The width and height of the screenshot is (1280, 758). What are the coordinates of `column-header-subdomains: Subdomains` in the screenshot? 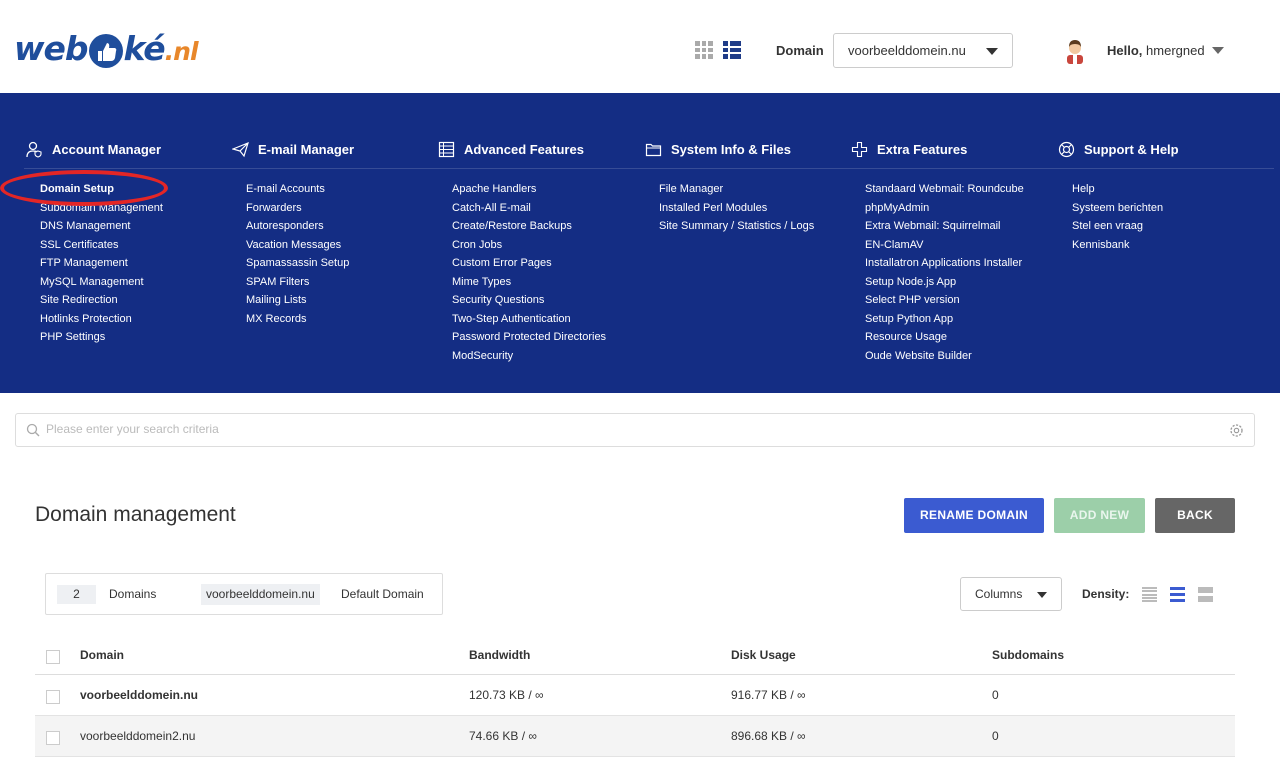 It's located at (1028, 655).